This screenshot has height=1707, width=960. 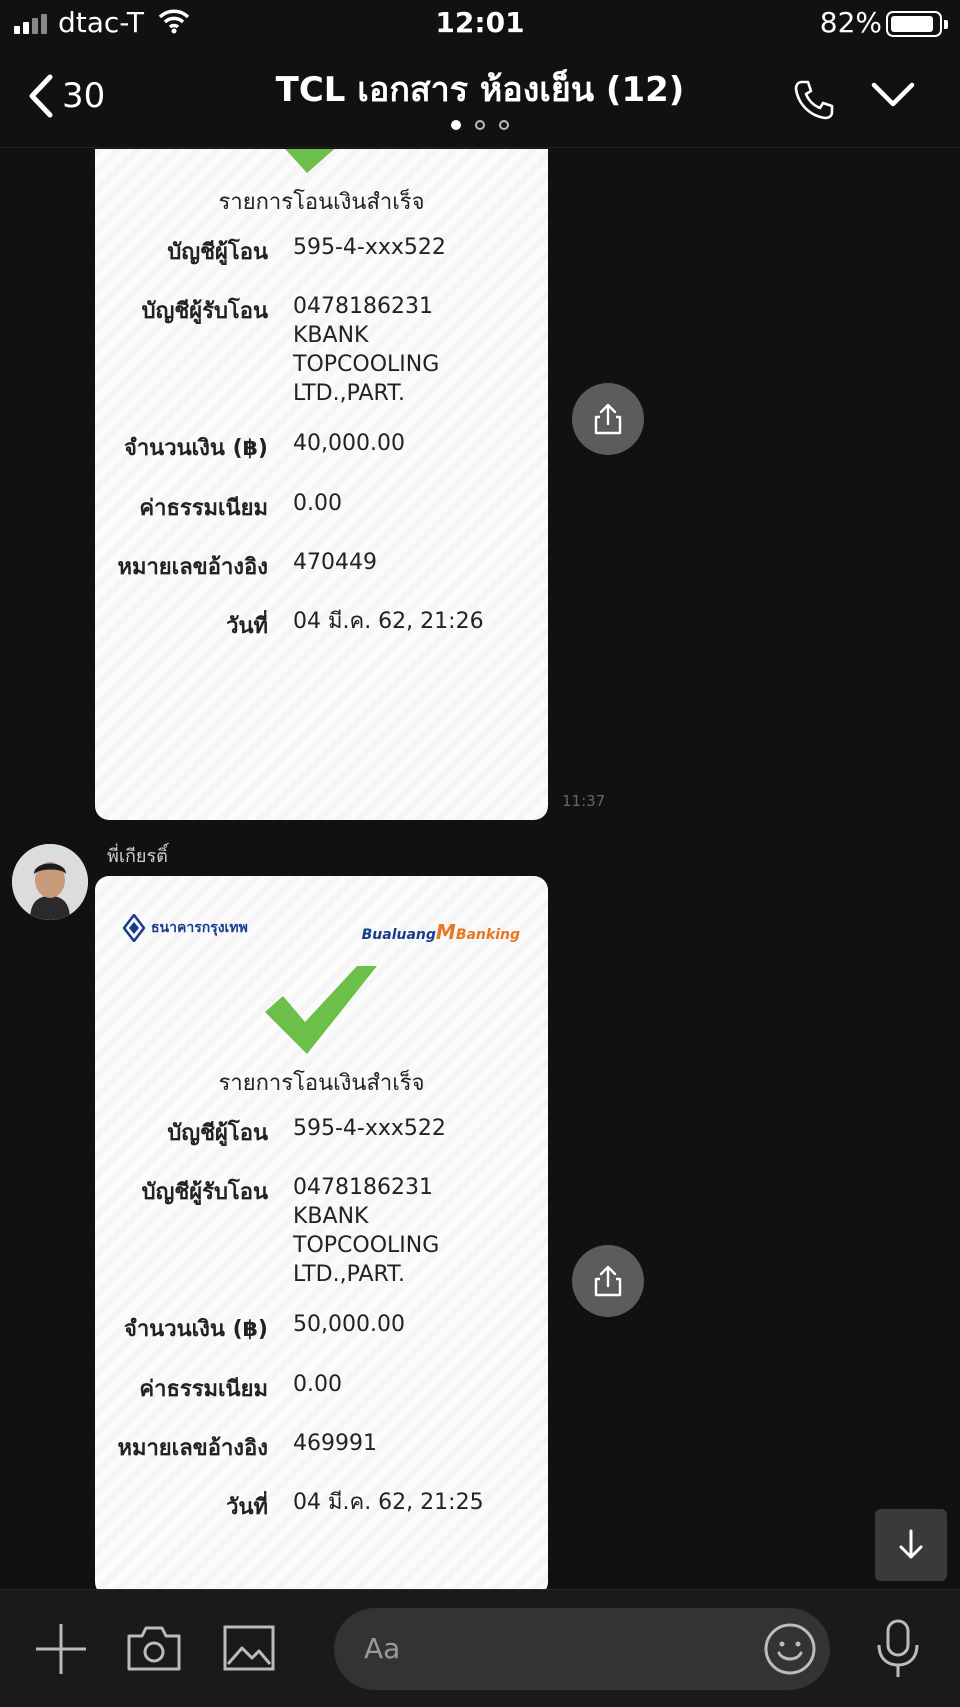 I want to click on chevron-down-icon, so click(x=893, y=95).